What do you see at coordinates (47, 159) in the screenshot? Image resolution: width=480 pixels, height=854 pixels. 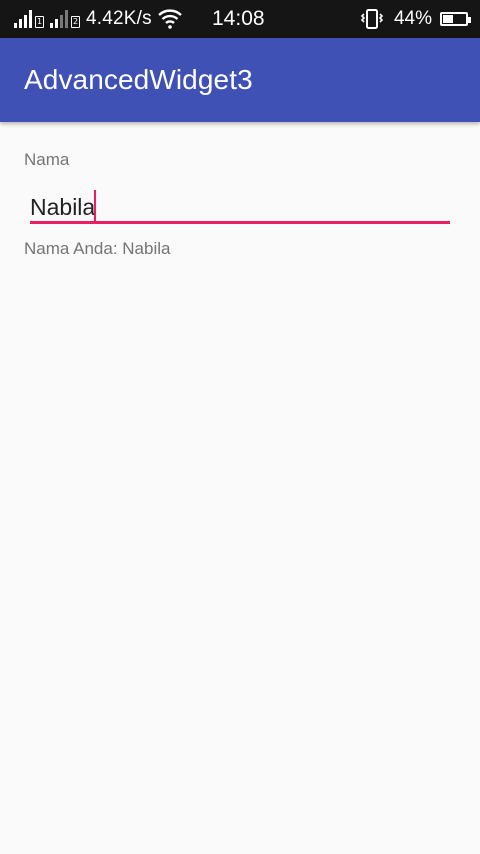 I see `name-field-label: Nama` at bounding box center [47, 159].